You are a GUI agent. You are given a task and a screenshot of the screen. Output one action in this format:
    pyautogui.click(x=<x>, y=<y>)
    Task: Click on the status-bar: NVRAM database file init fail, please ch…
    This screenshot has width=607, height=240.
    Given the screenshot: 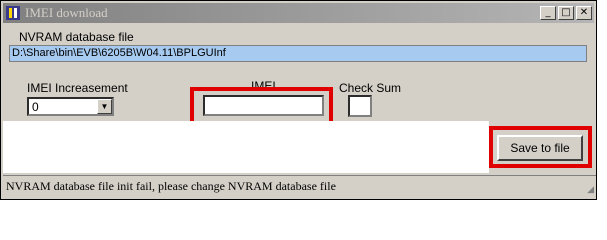 What is the action you would take?
    pyautogui.click(x=299, y=186)
    